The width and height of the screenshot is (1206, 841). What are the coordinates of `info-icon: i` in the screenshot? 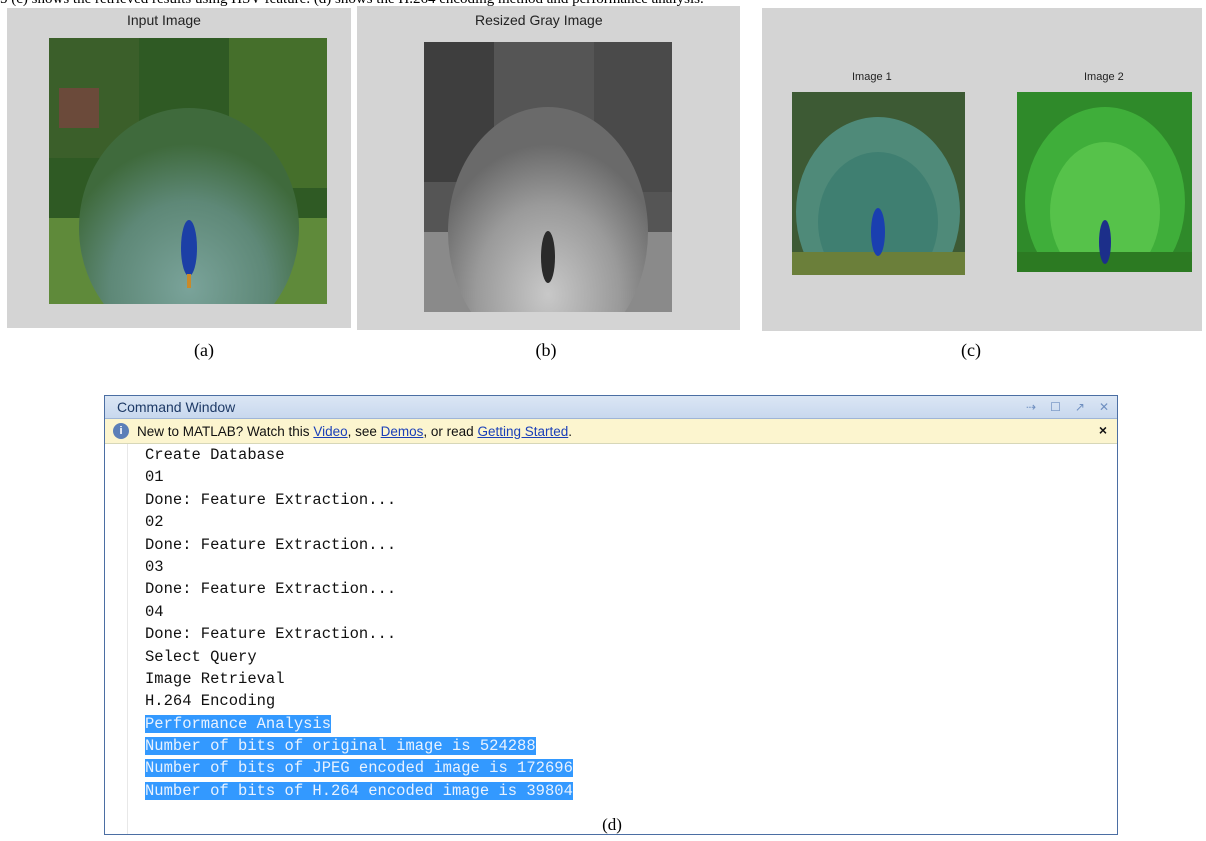 It's located at (121, 431).